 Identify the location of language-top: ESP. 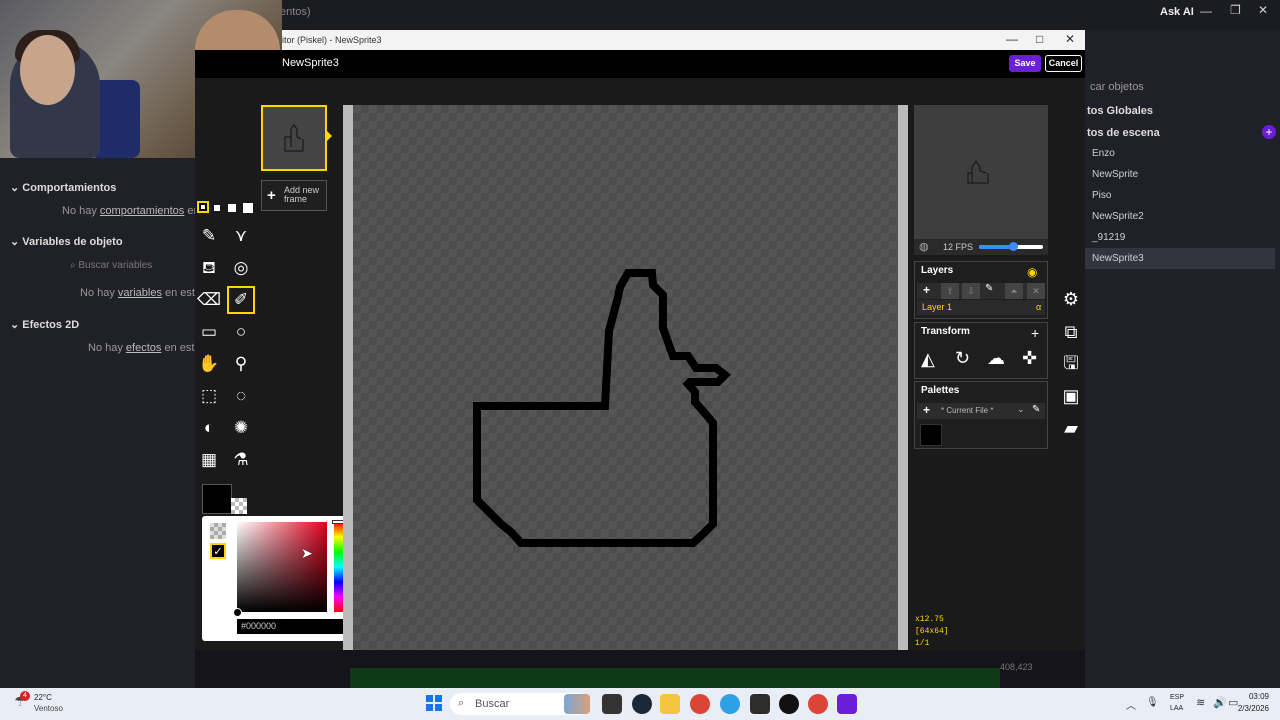
(1177, 697).